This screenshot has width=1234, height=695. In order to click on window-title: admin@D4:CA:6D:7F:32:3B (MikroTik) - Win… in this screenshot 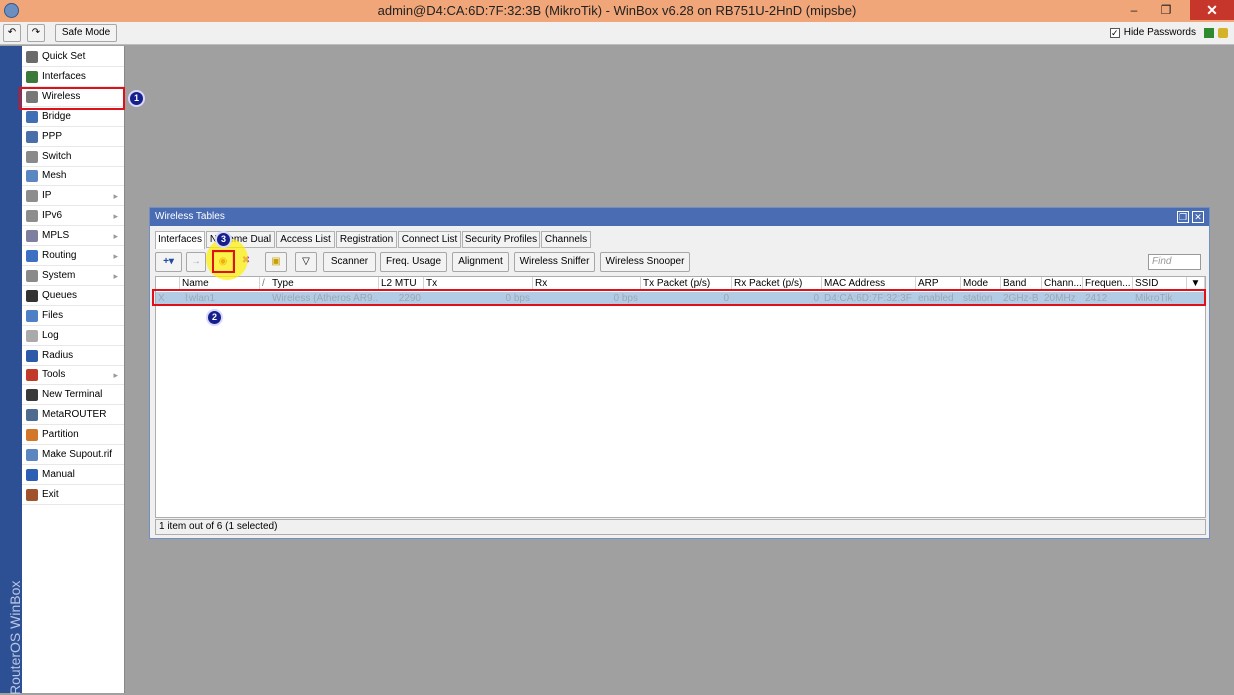, I will do `click(617, 10)`.